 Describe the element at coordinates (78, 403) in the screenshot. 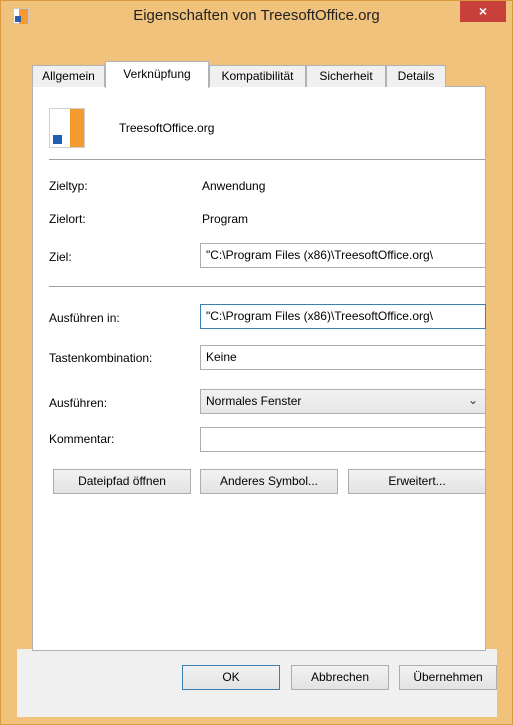

I see `ausfuehren-label: Ausführen:` at that location.